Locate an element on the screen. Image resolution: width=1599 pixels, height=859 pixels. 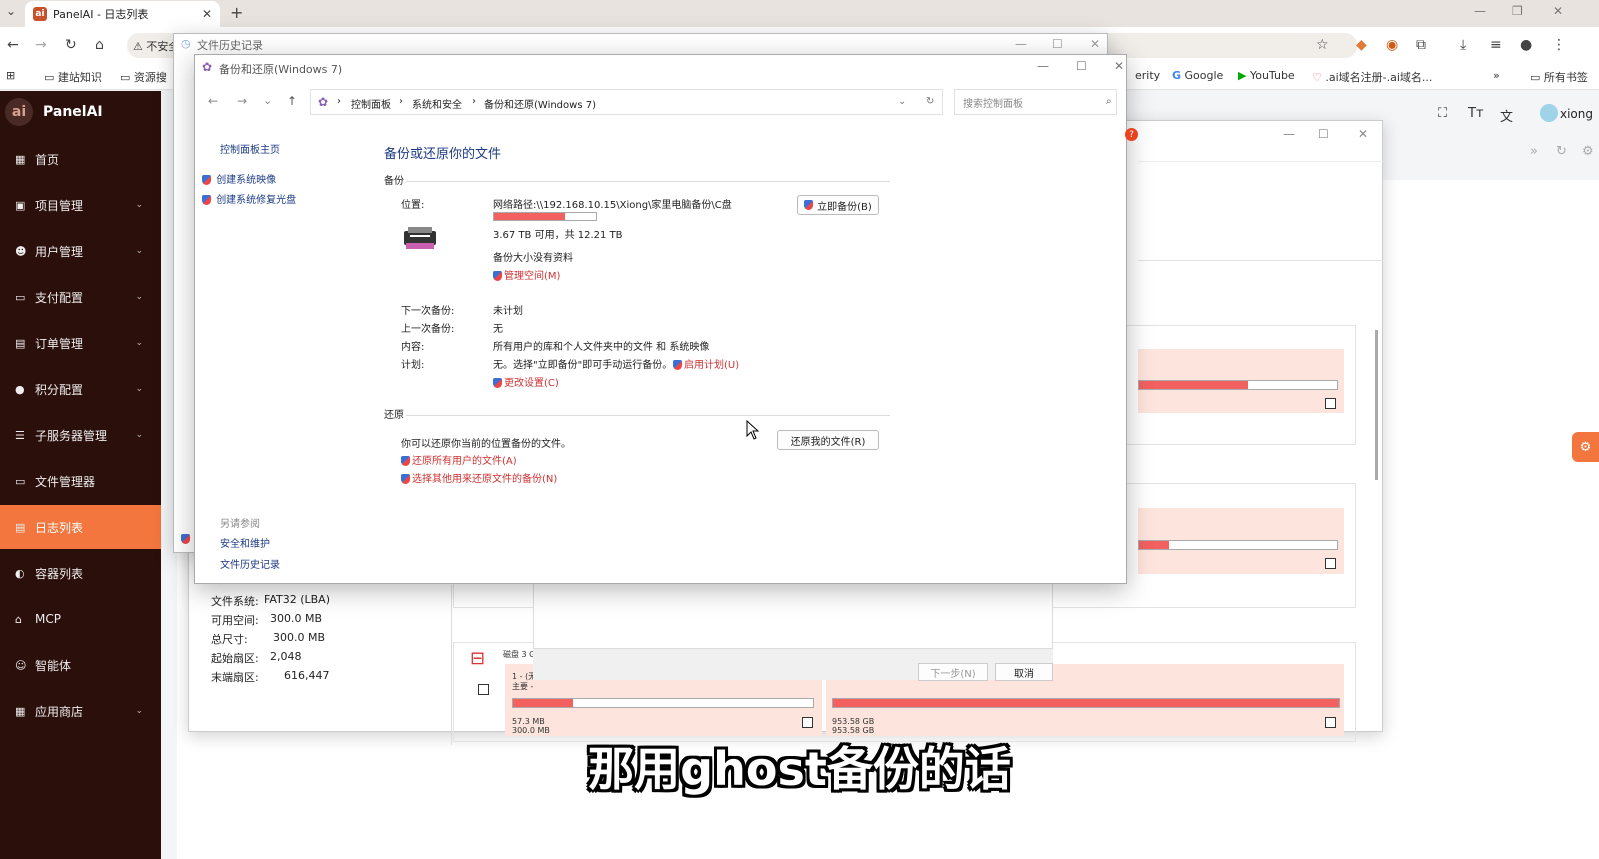
chevron-down-icon: ⌄ is located at coordinates (902, 101).